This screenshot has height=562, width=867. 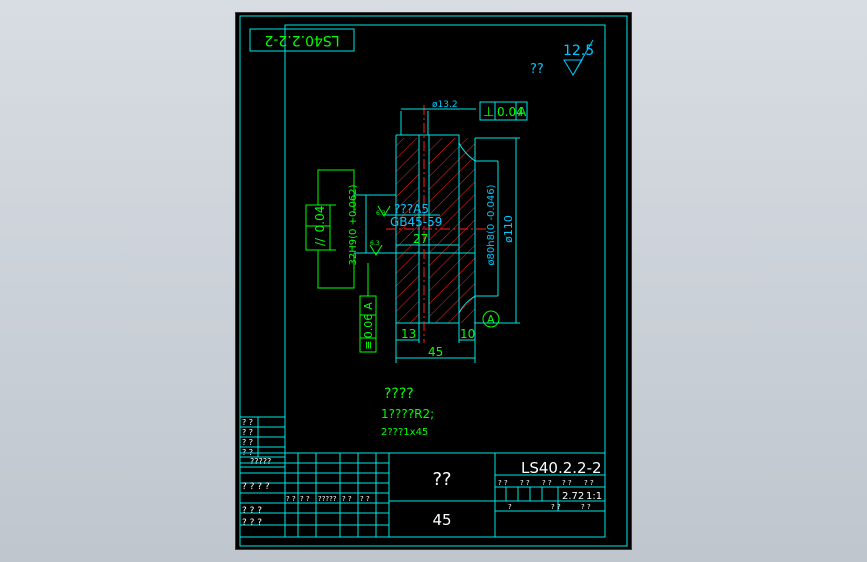 What do you see at coordinates (508, 229) in the screenshot?
I see `dim-outer: ø110` at bounding box center [508, 229].